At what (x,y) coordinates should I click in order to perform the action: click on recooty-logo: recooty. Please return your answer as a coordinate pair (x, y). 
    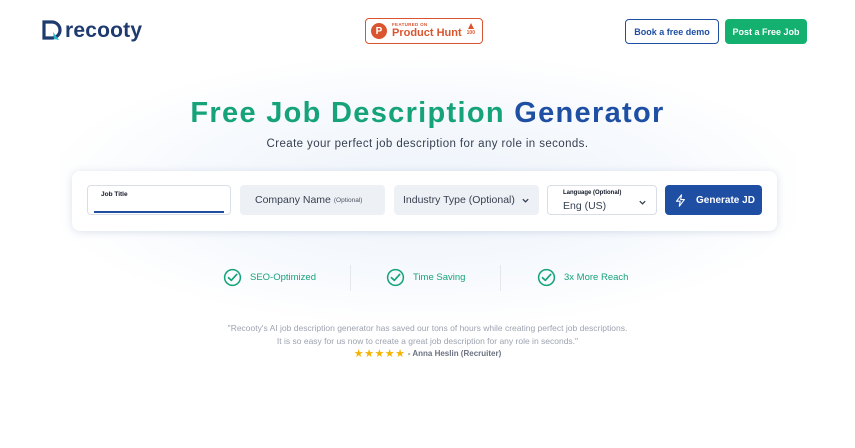
    Looking at the image, I should click on (92, 31).